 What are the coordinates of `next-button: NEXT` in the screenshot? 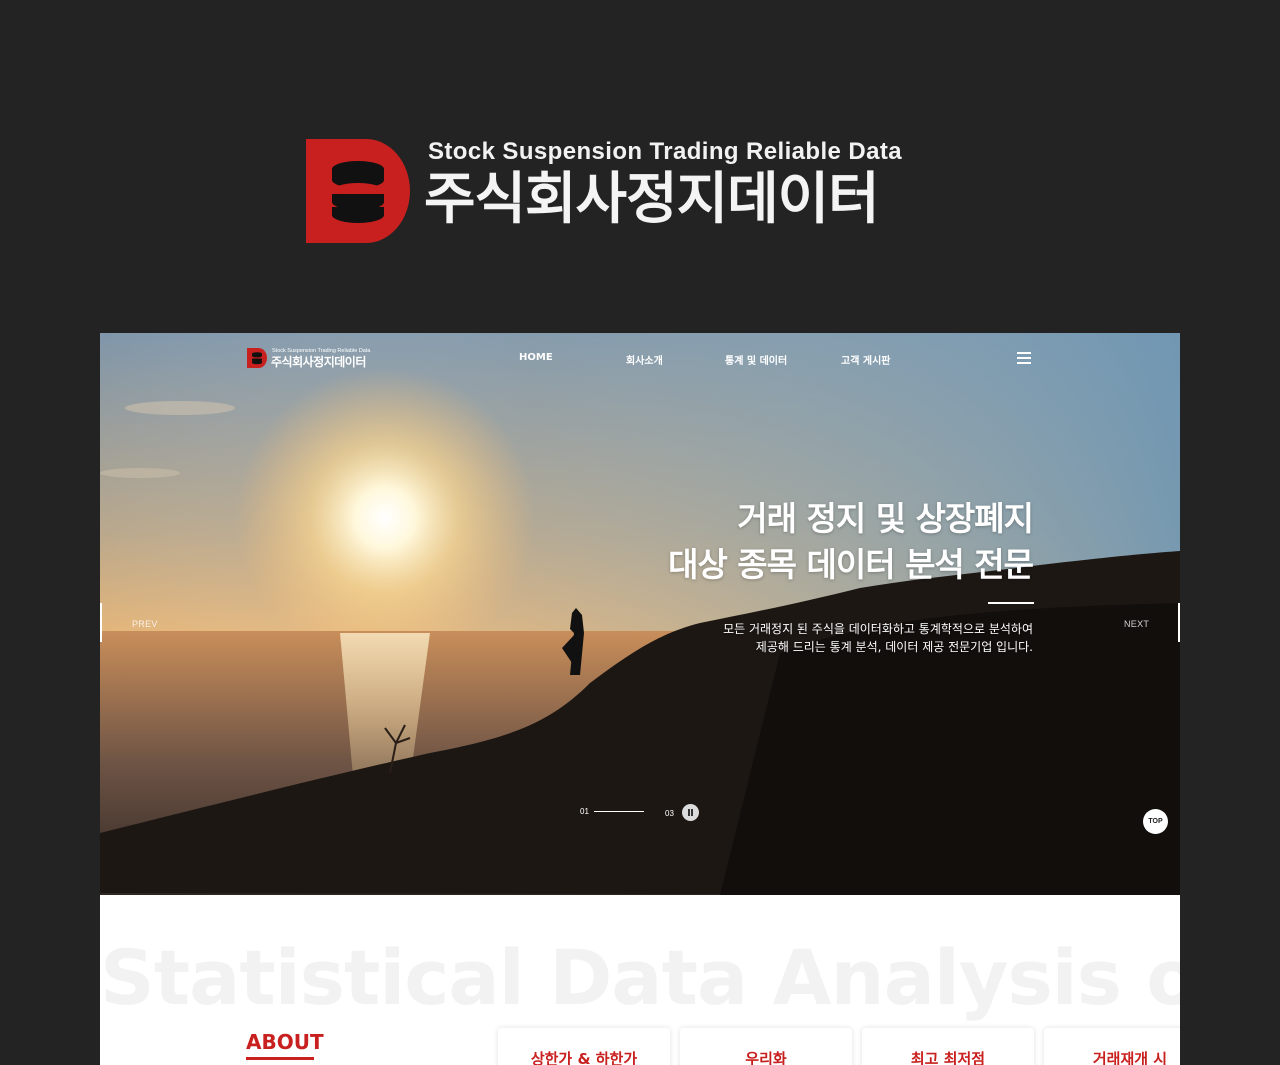 It's located at (1136, 624).